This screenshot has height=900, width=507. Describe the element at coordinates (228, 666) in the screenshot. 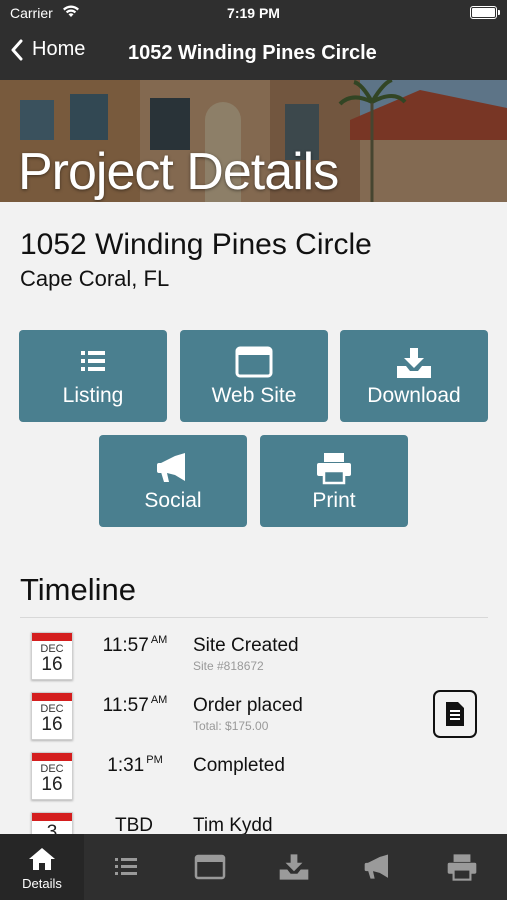

I see `timeline-subtitle: Site #818672` at that location.